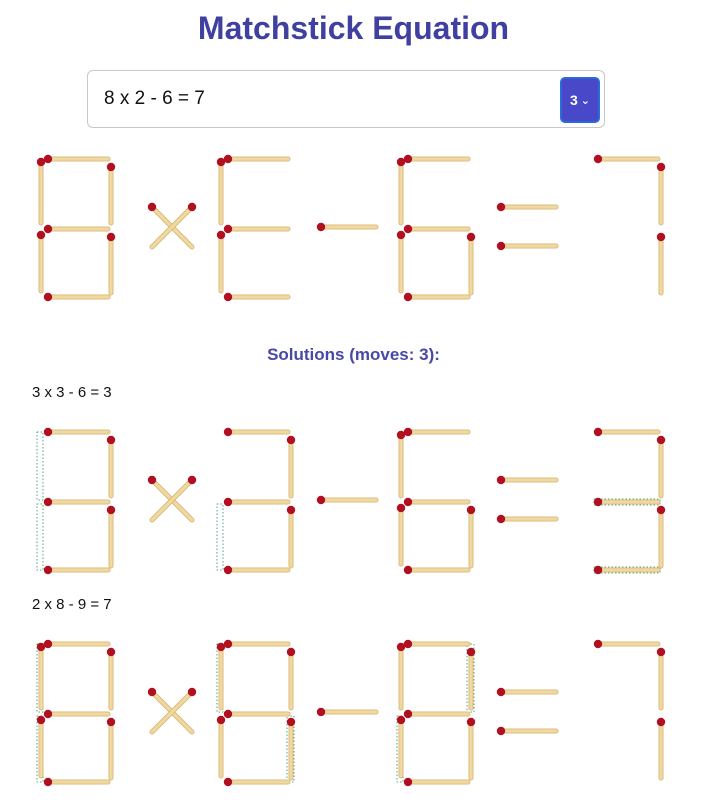  I want to click on chevron-down-icon: ⌄, so click(585, 100).